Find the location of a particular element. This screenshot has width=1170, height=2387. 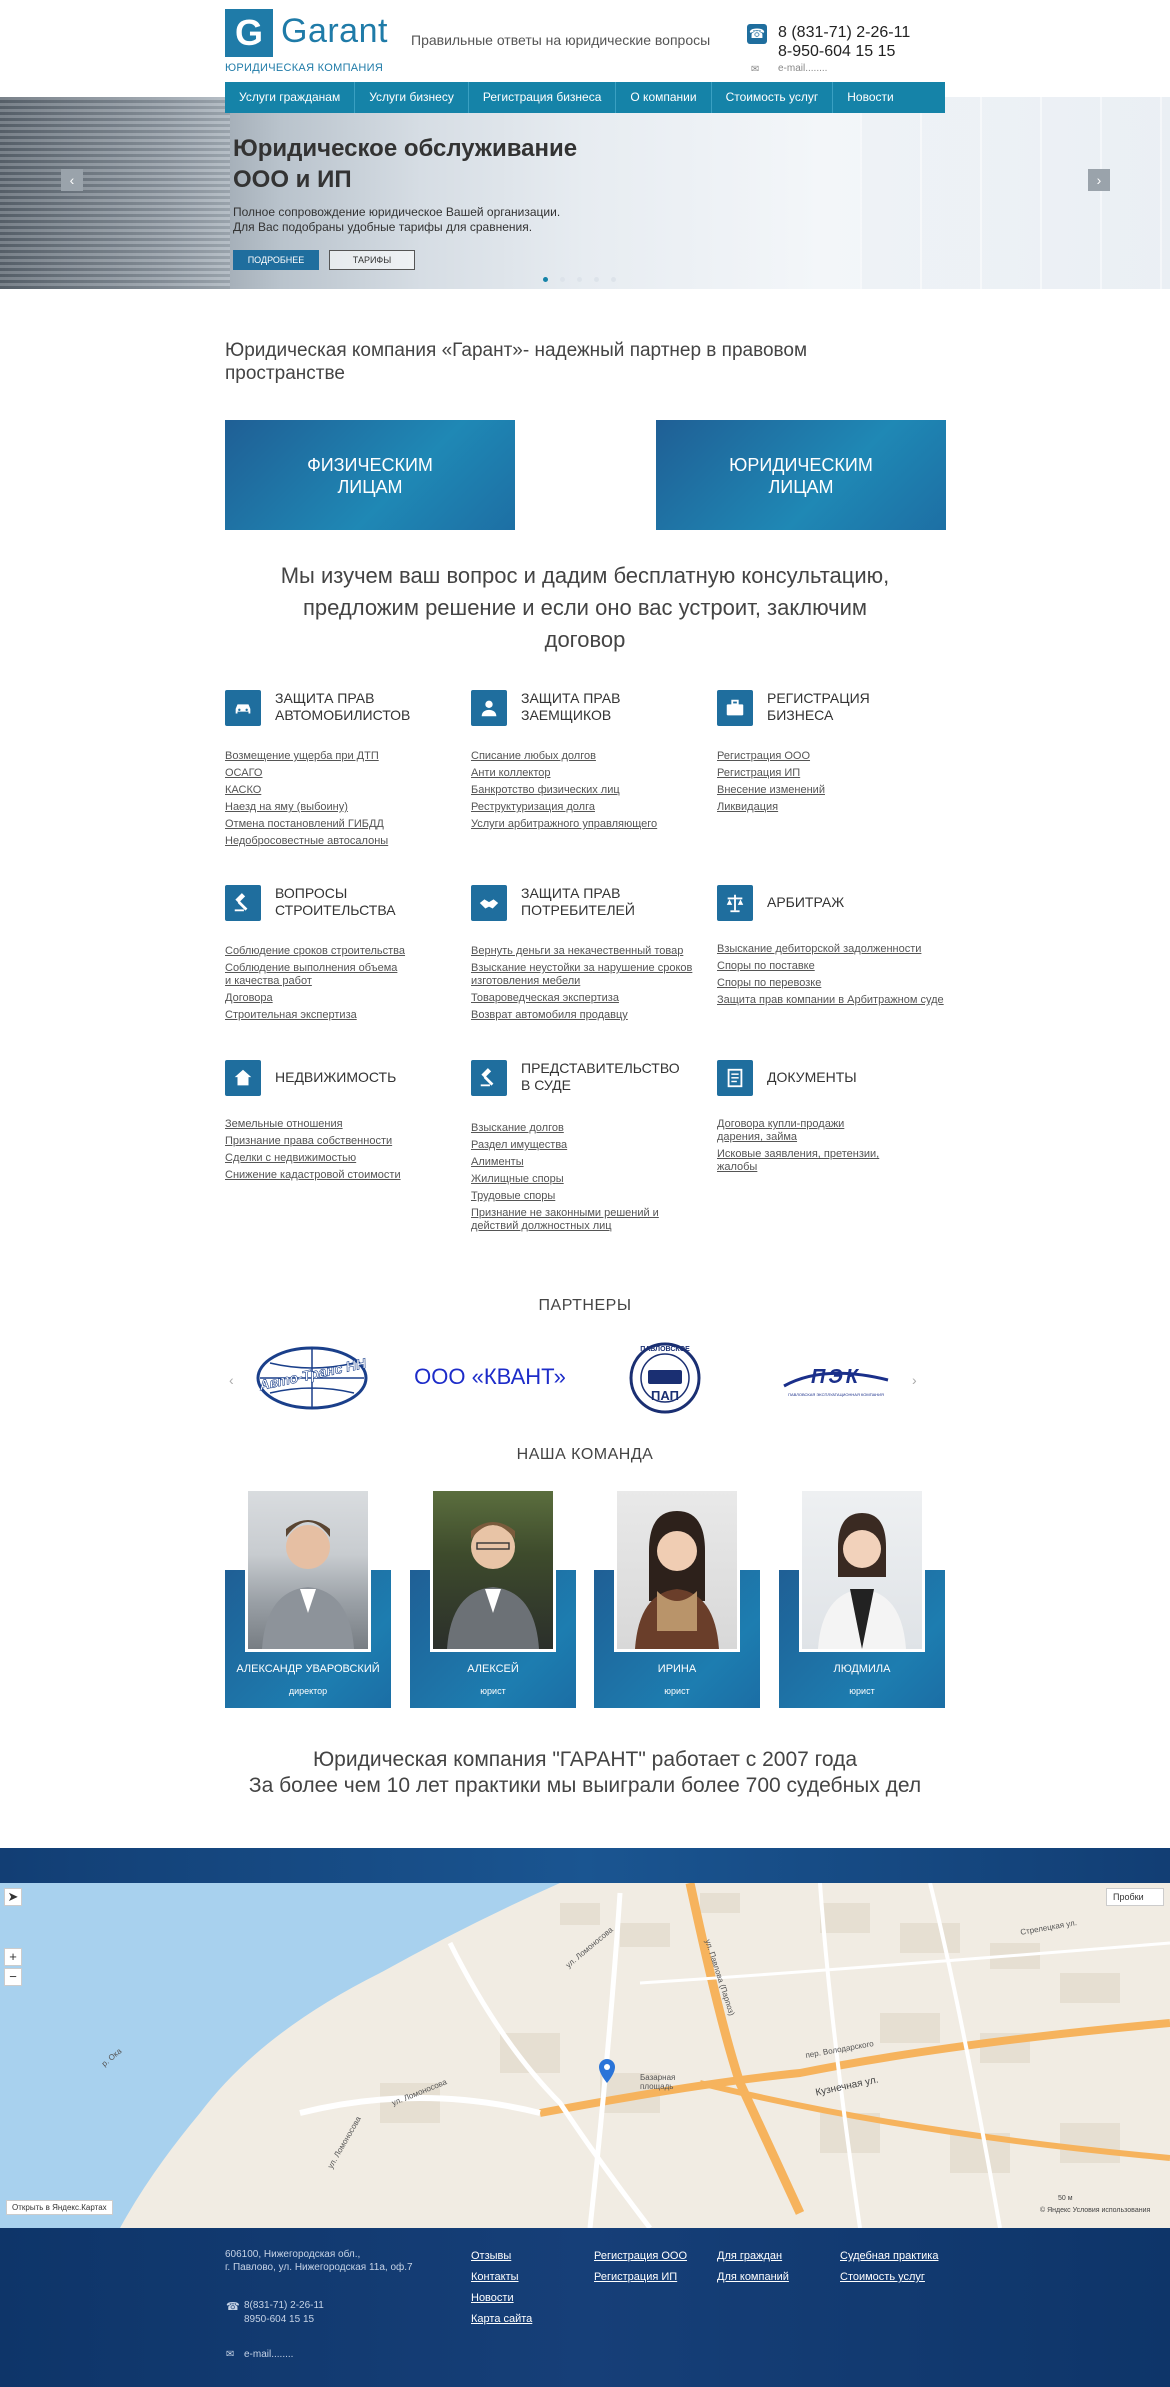

service-link: Взыскание неустойки за нарушение сроков is located at coordinates (591, 968).